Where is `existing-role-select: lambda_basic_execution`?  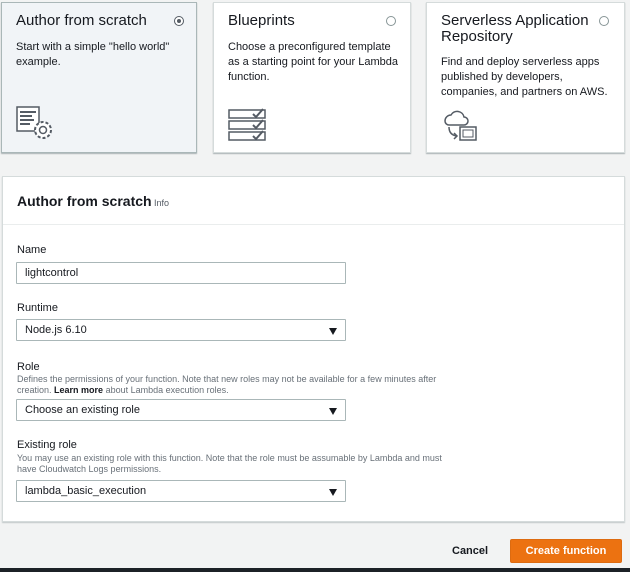
existing-role-select: lambda_basic_execution is located at coordinates (181, 491).